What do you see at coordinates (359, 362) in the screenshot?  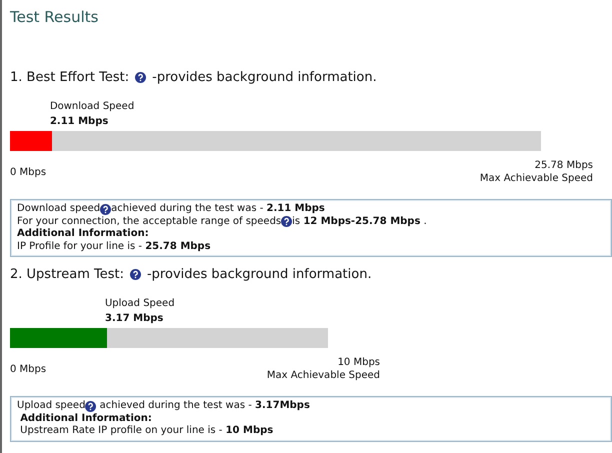 I see `max-speed-value: 10 Mbps` at bounding box center [359, 362].